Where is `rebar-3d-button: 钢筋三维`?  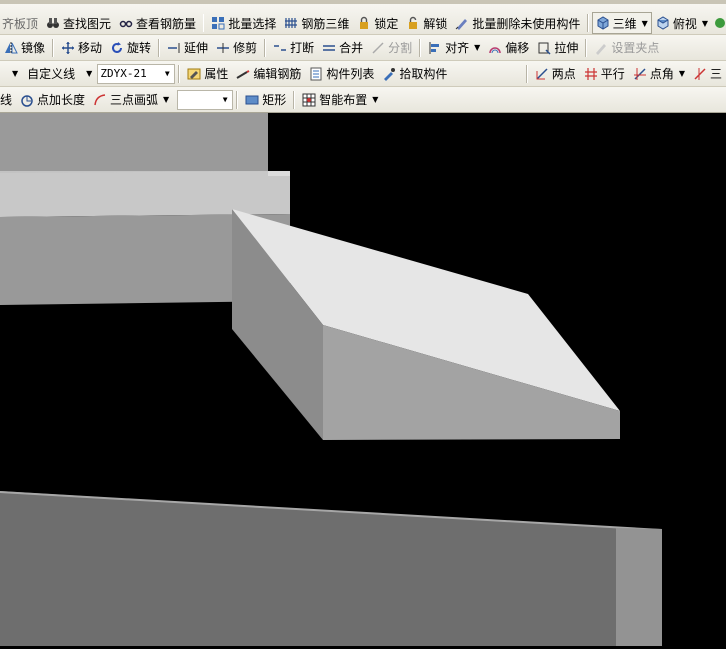 rebar-3d-button: 钢筋三维 is located at coordinates (316, 23).